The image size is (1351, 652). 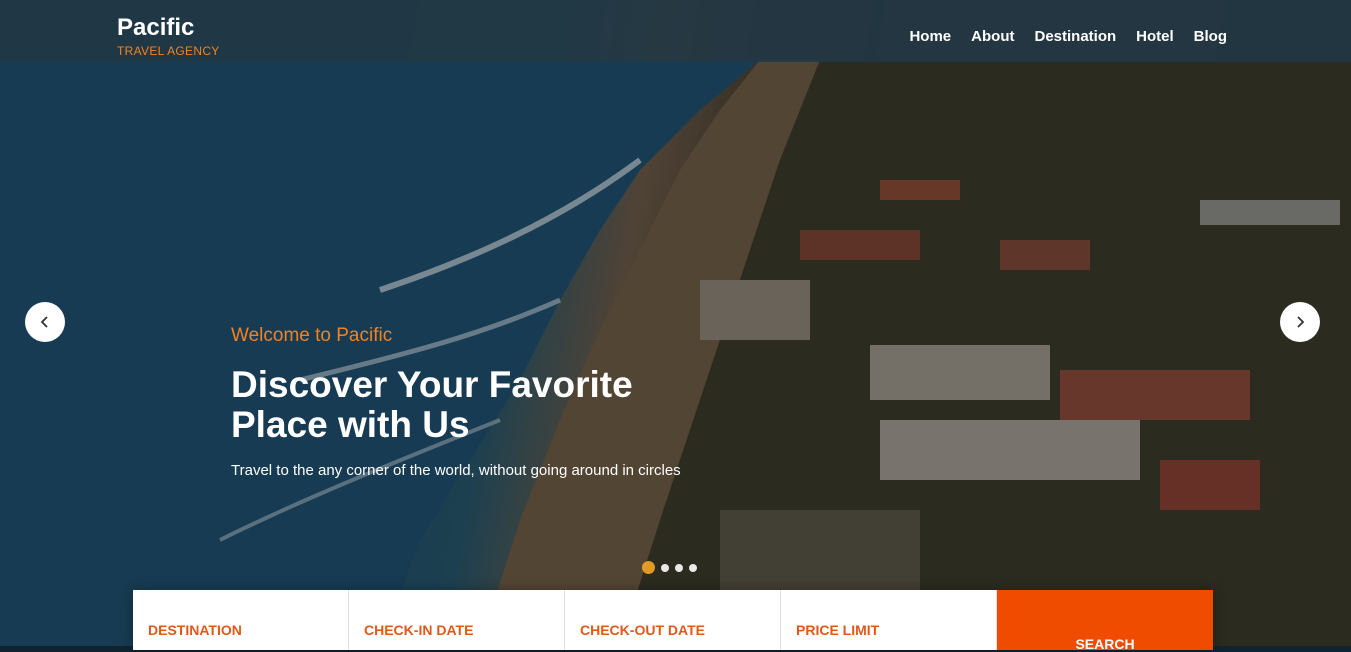 I want to click on check-in-date-field: CHECK-IN DATE, so click(x=457, y=620).